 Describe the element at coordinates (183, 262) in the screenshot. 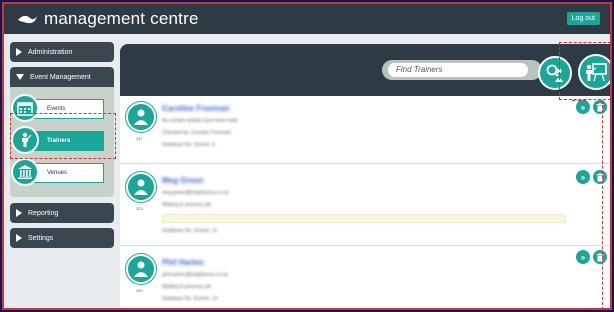

I see `trainer-name: Phil Harlen` at that location.